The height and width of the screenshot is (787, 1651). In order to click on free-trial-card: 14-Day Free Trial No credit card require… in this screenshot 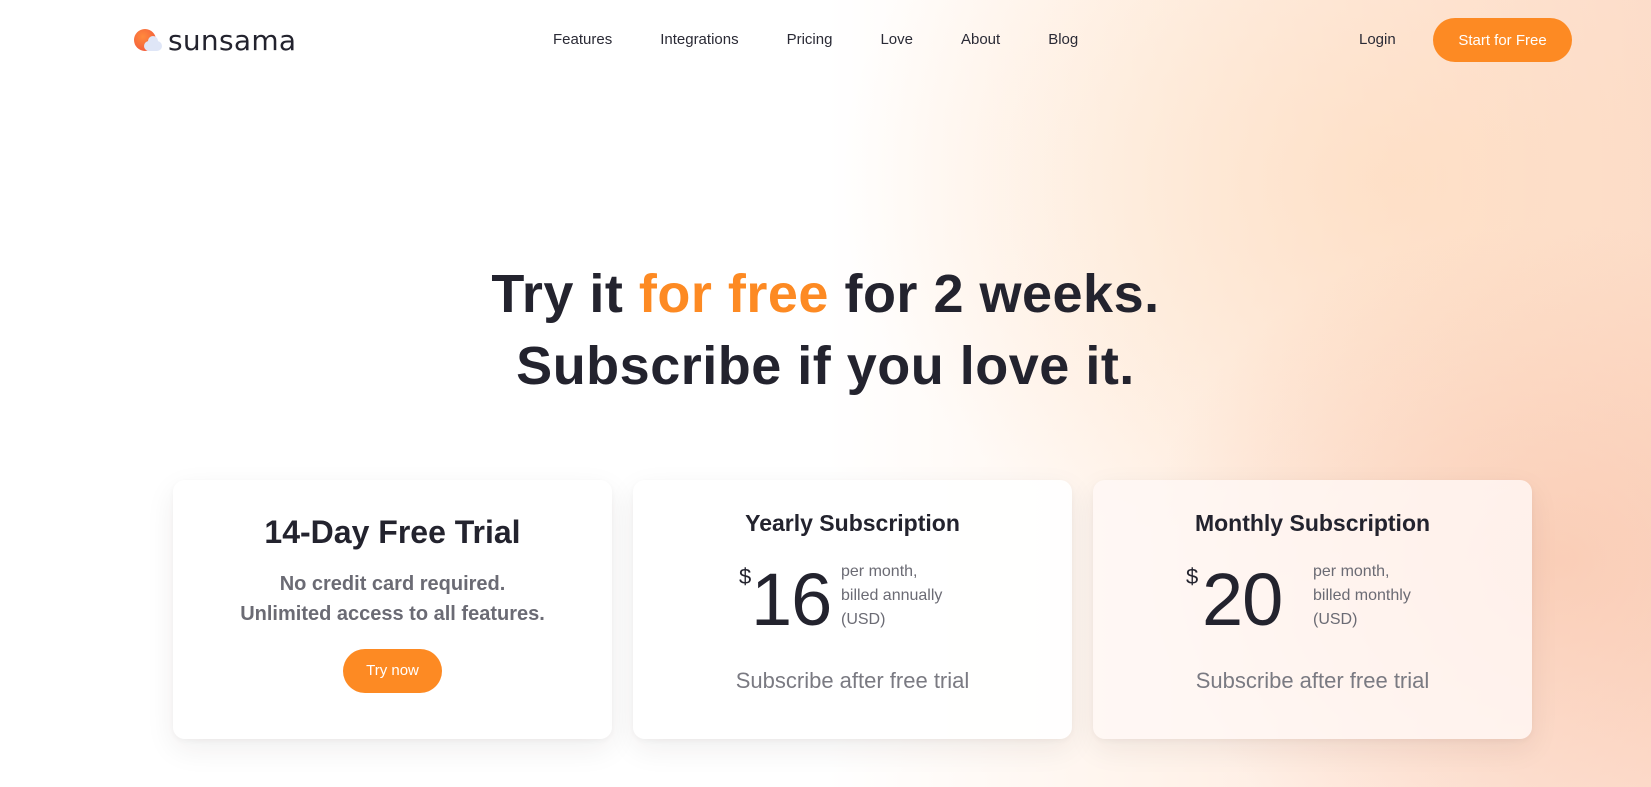, I will do `click(392, 609)`.